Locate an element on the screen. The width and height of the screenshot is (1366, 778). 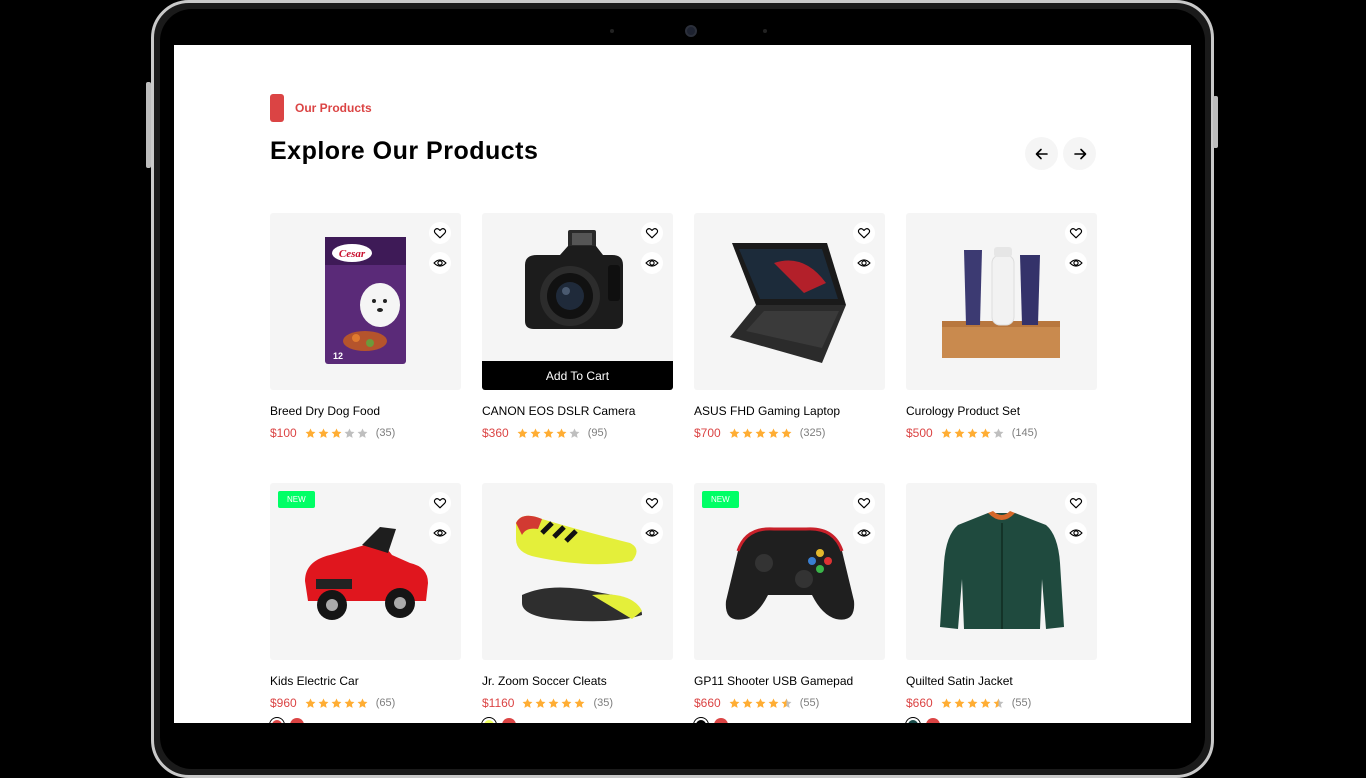
review-count: (145) is located at coordinates (1024, 433).